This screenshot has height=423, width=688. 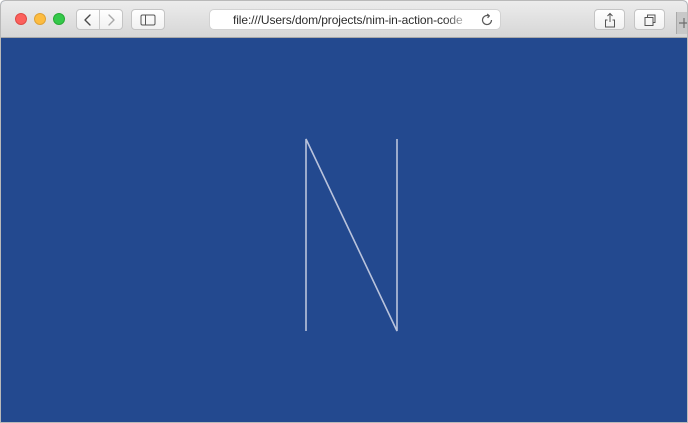 I want to click on back-button, so click(x=88, y=19).